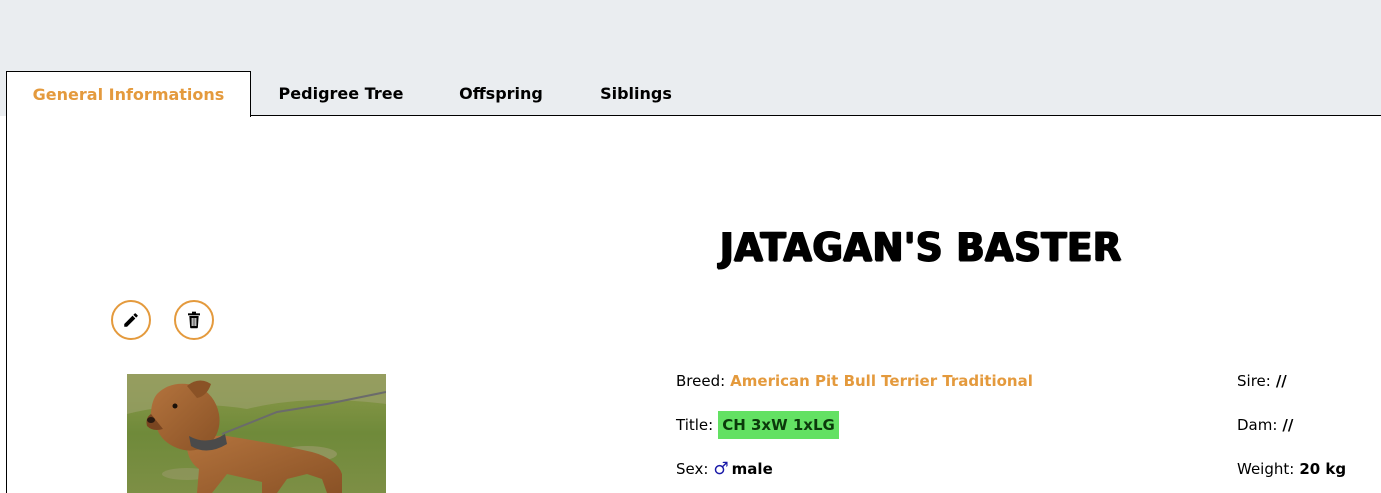 Image resolution: width=1381 pixels, height=493 pixels. What do you see at coordinates (778, 424) in the screenshot?
I see `title-badge: CH 3xW 1xLG` at bounding box center [778, 424].